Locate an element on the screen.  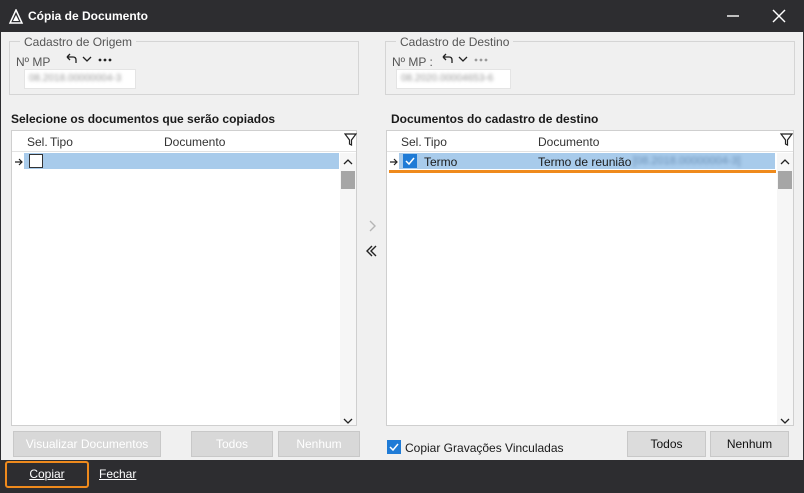
destination-mp-value: 08.2020.00004653-6 is located at coordinates (447, 78).